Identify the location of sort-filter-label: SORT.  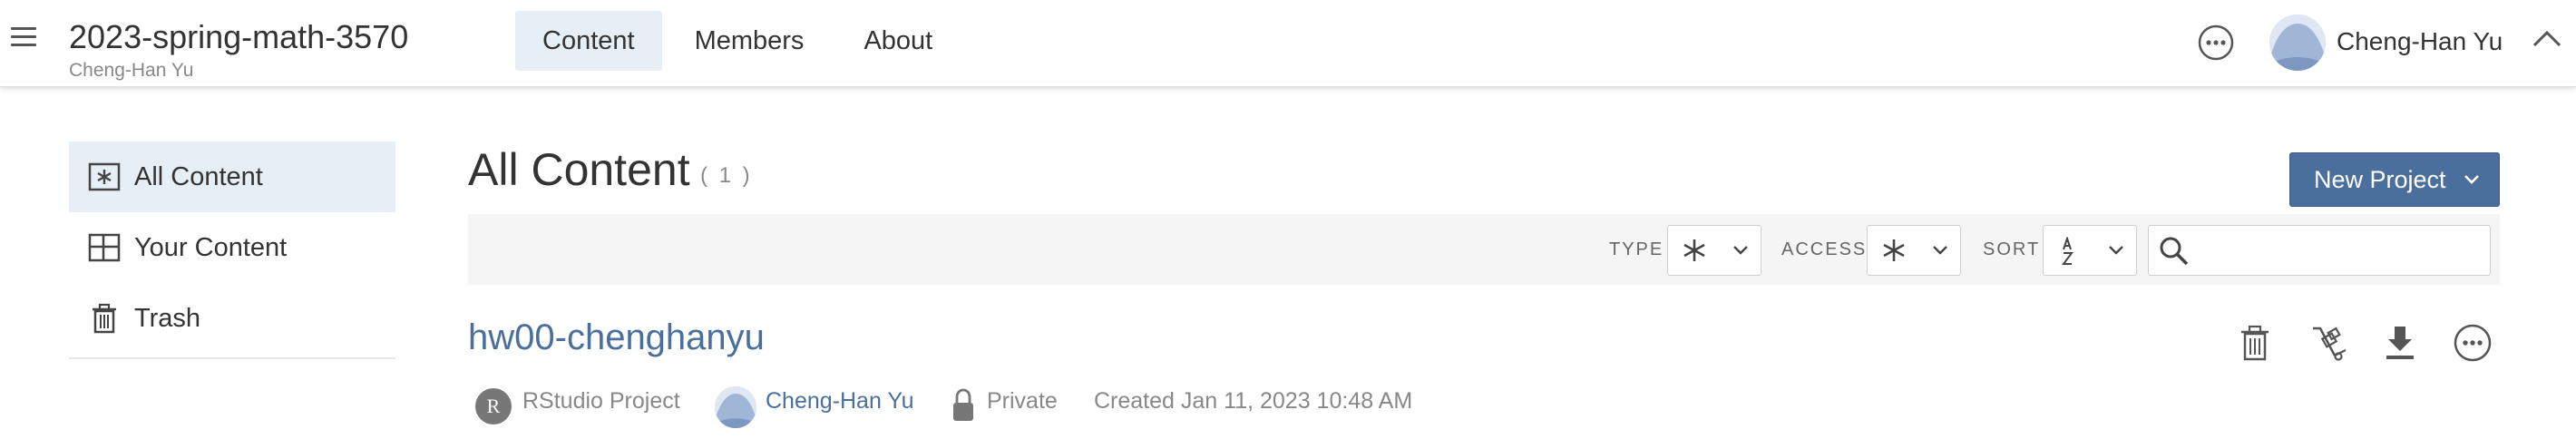
(2012, 249).